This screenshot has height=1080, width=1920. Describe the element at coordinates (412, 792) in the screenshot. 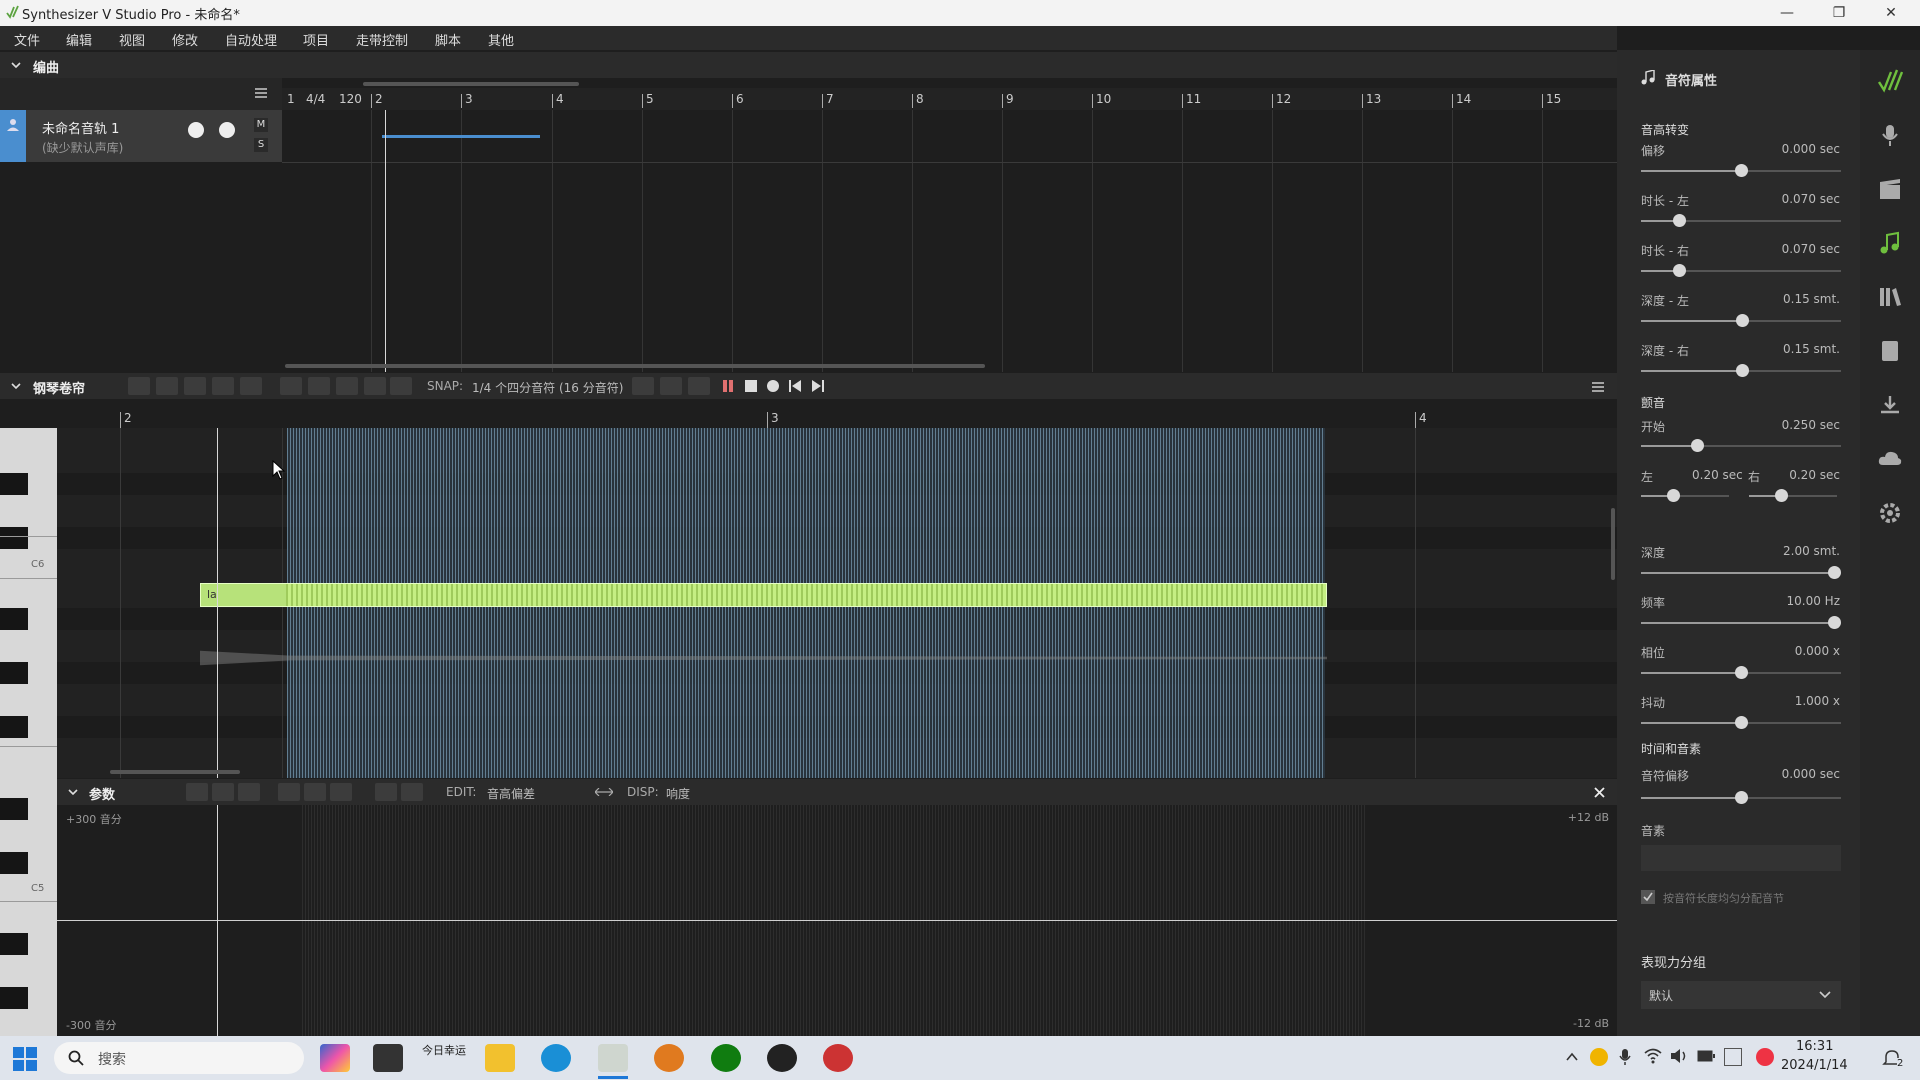

I see `param-x4-button` at that location.